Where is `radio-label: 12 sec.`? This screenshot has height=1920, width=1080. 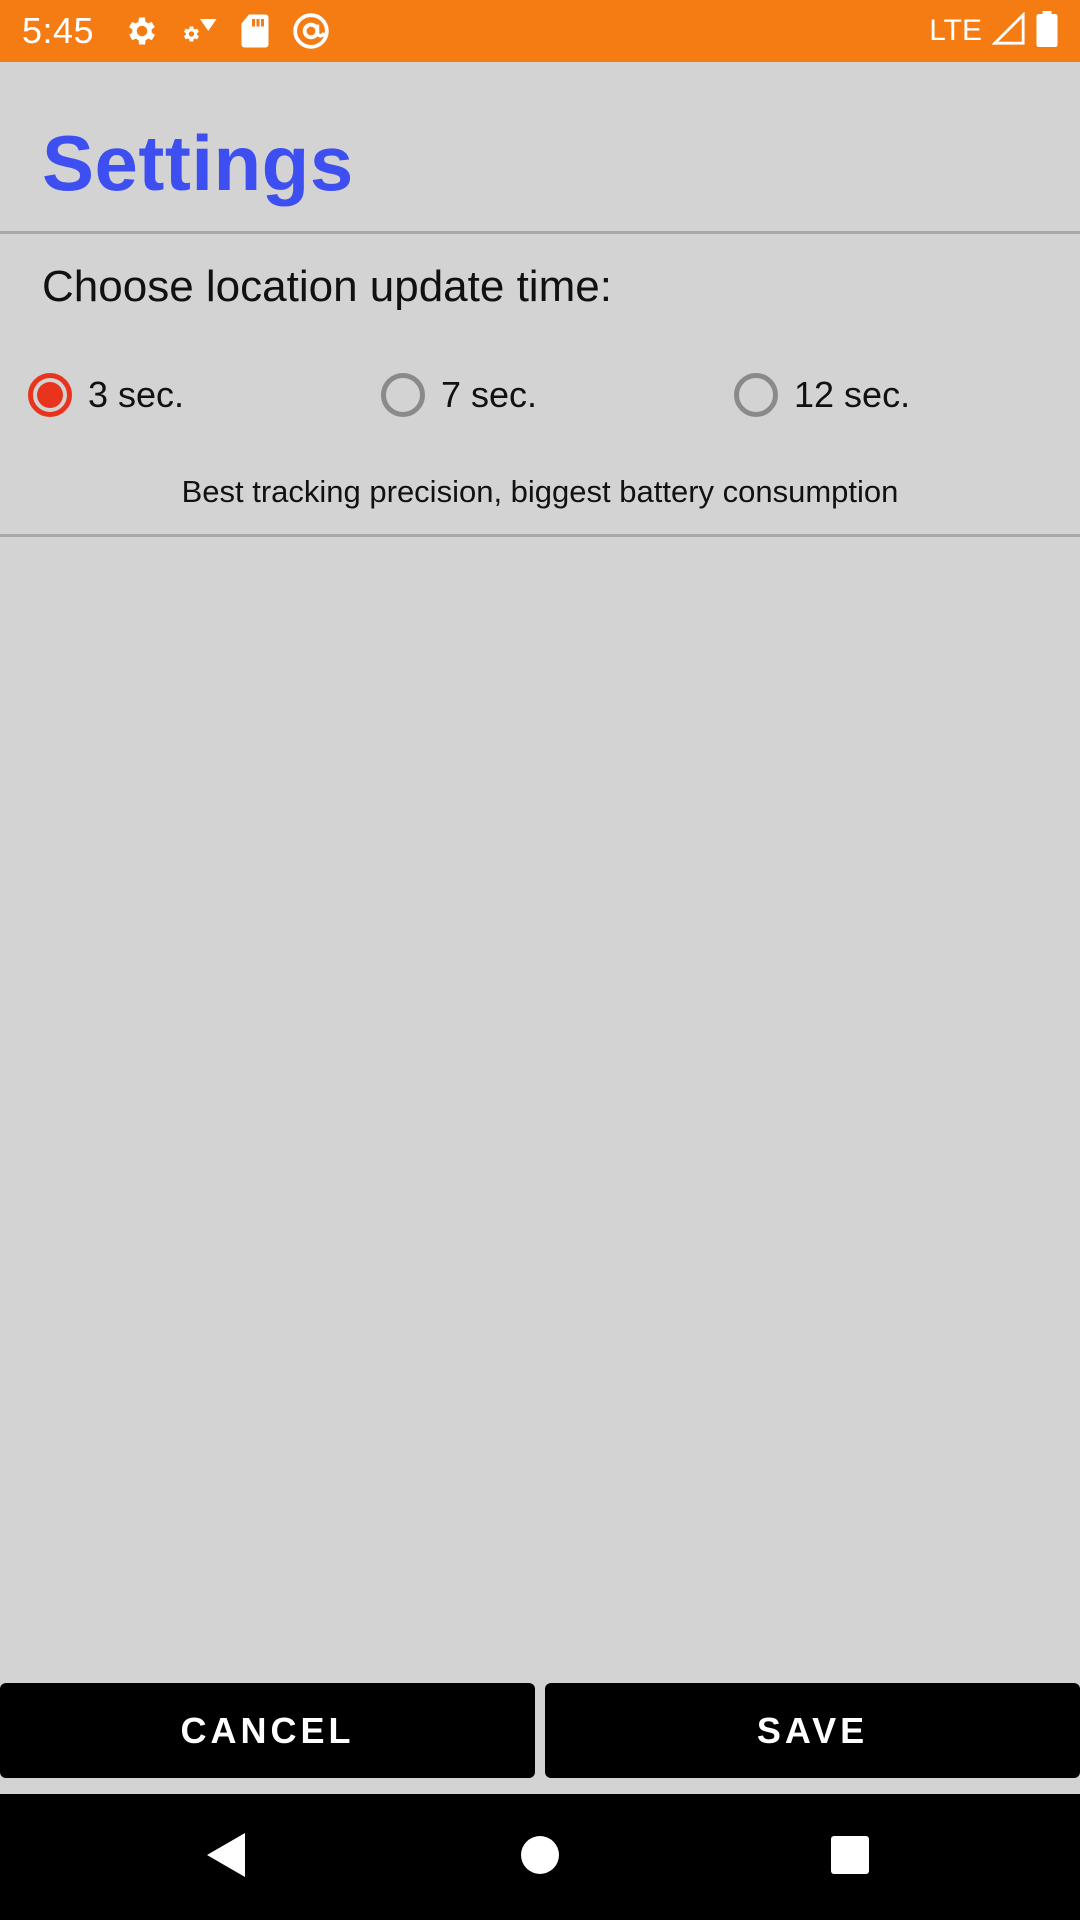
radio-label: 12 sec. is located at coordinates (852, 395).